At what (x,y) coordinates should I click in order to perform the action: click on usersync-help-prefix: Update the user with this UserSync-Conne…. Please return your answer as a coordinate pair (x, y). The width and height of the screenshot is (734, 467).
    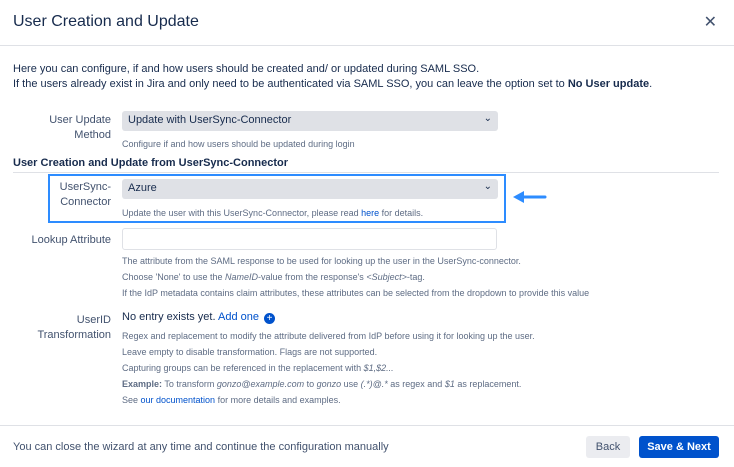
    Looking at the image, I should click on (242, 213).